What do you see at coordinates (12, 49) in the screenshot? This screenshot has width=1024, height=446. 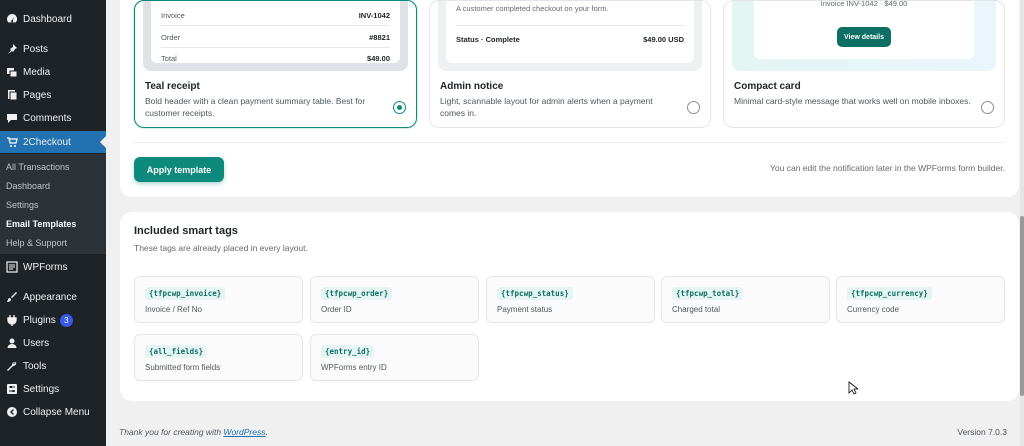 I see `pin-icon` at bounding box center [12, 49].